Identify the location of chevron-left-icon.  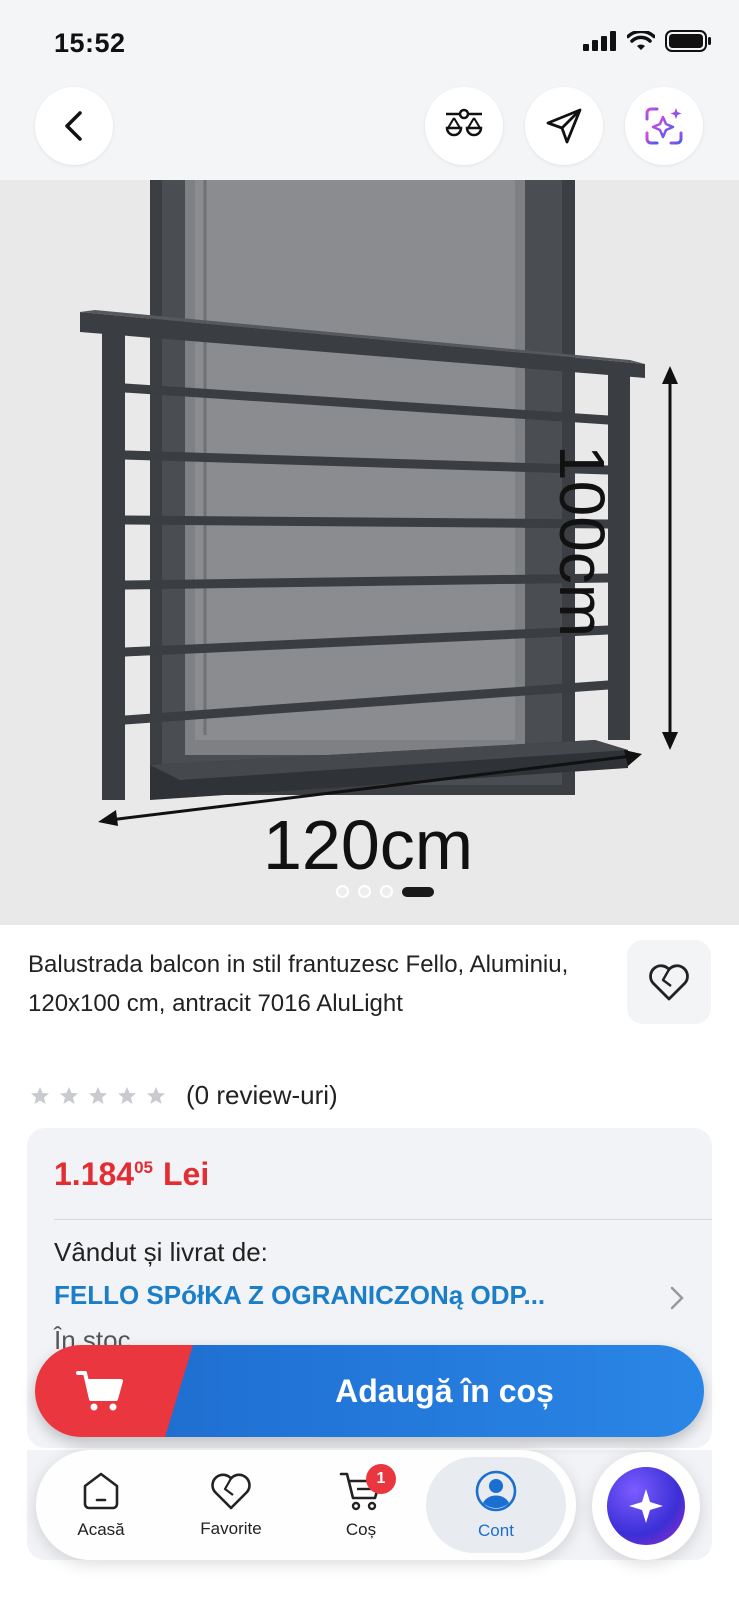
(73, 126).